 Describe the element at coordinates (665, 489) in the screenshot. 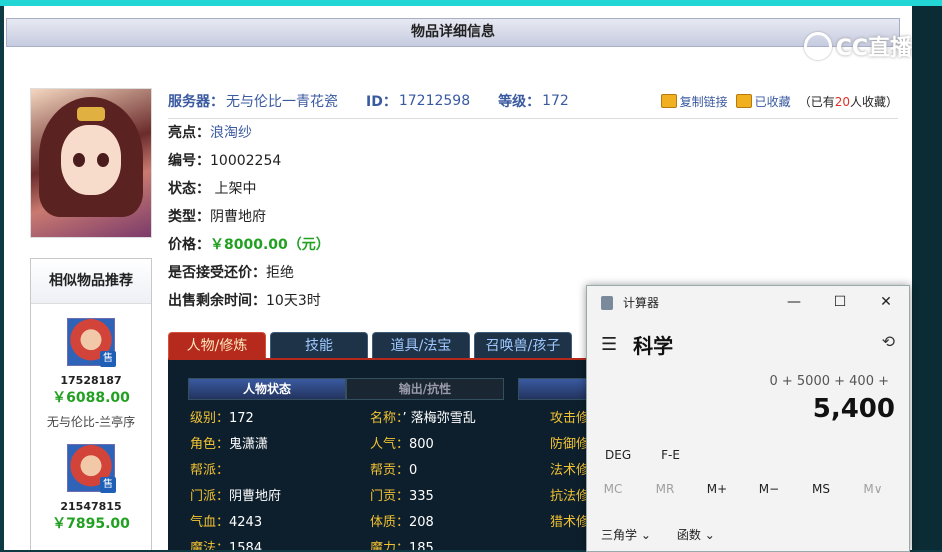

I see `memory-button: MR` at that location.